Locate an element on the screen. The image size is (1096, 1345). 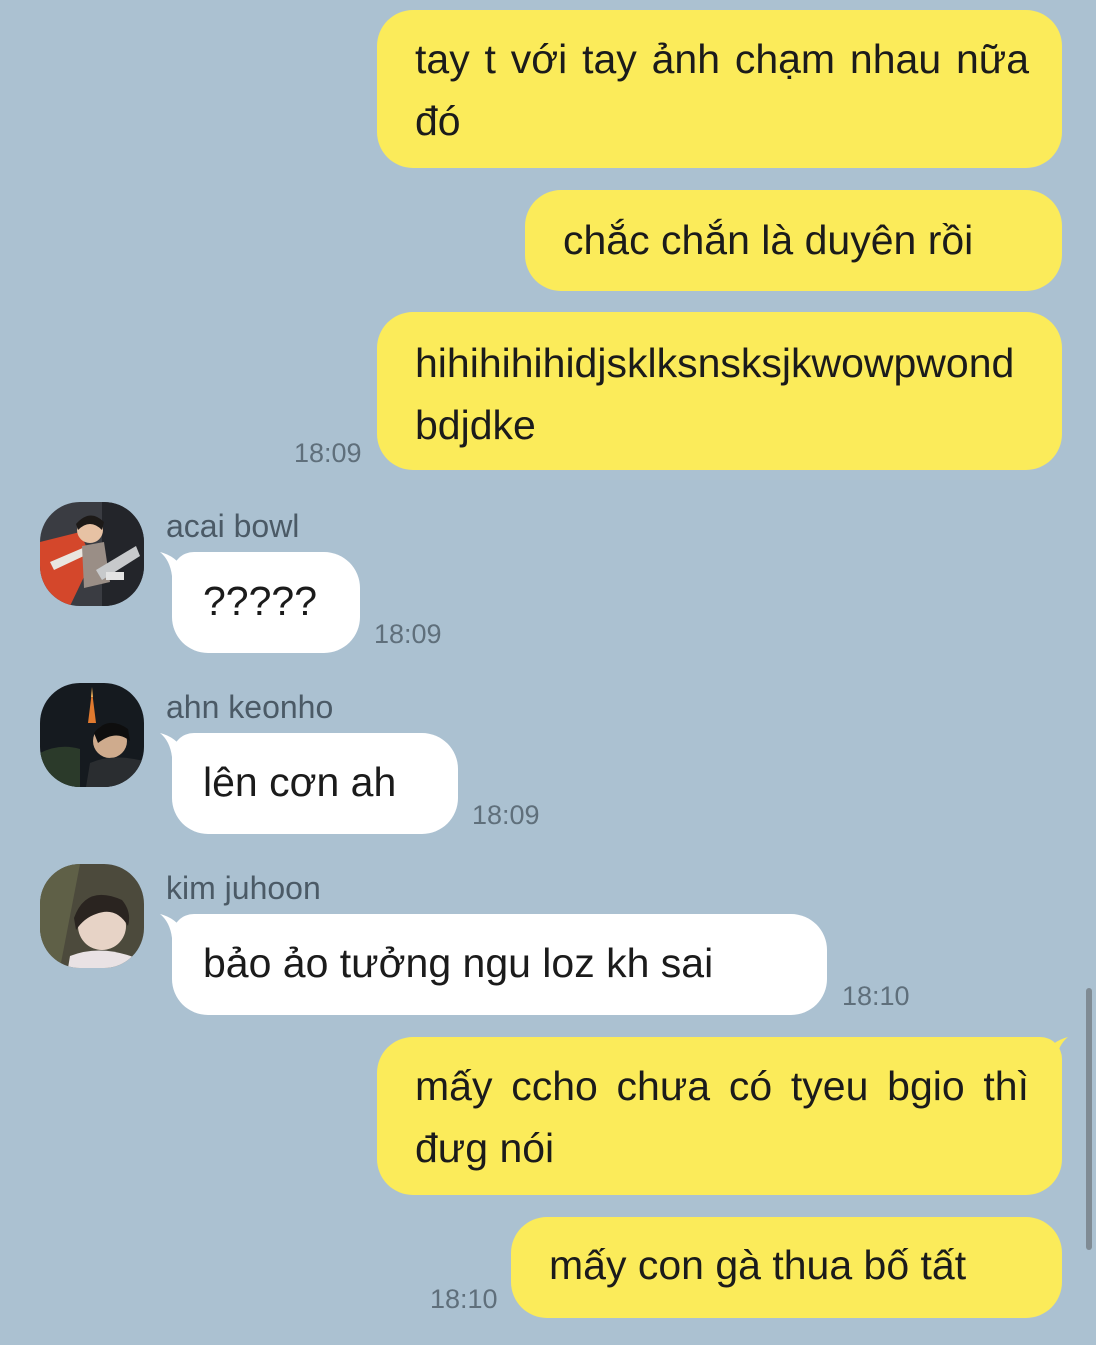
incoming-message: bảo ảo tưởng ngu loz kh sai is located at coordinates (499, 964).